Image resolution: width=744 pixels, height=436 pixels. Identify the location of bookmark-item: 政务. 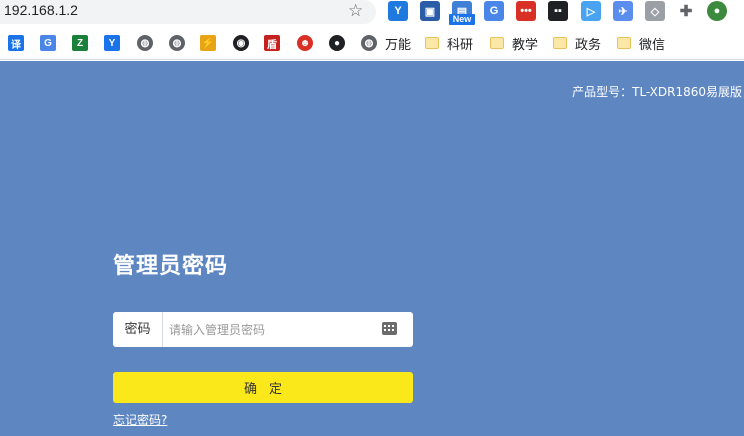
(577, 43).